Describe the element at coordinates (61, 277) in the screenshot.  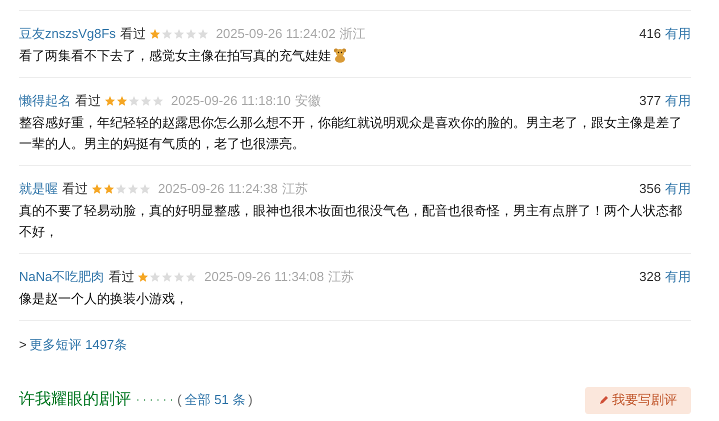
I see `username-link: NaNa不吃肥肉` at that location.